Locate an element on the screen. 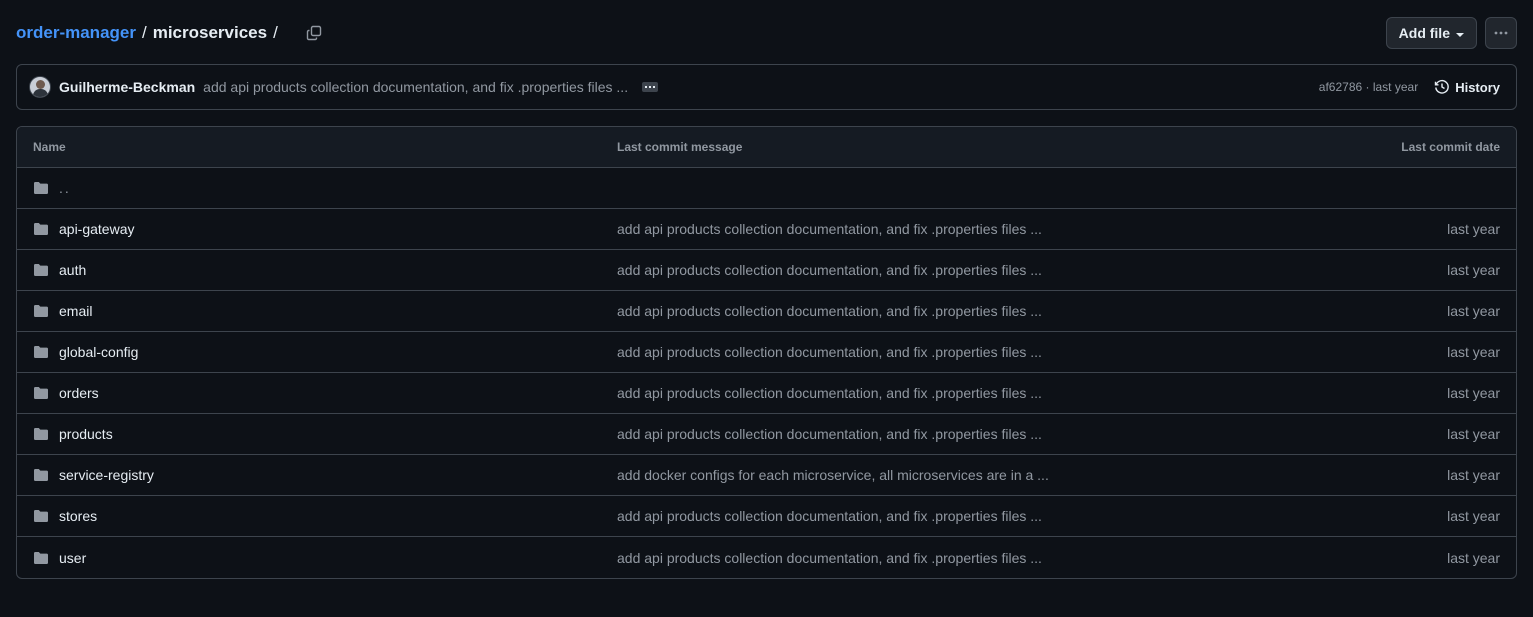 The image size is (1533, 617). parent-directory-link: .. is located at coordinates (65, 188).